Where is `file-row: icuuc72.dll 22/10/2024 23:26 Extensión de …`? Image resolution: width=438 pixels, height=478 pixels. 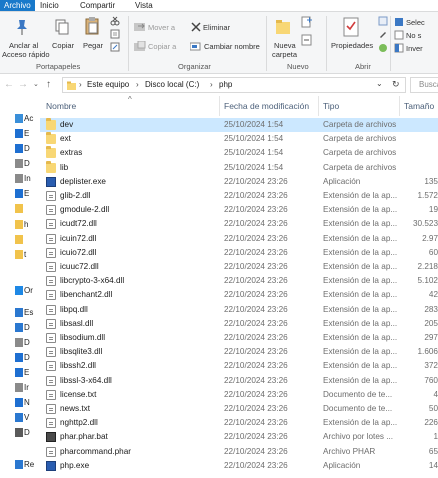
file-row: icuuc72.dll 22/10/2024 23:26 Extensión de … is located at coordinates (239, 267).